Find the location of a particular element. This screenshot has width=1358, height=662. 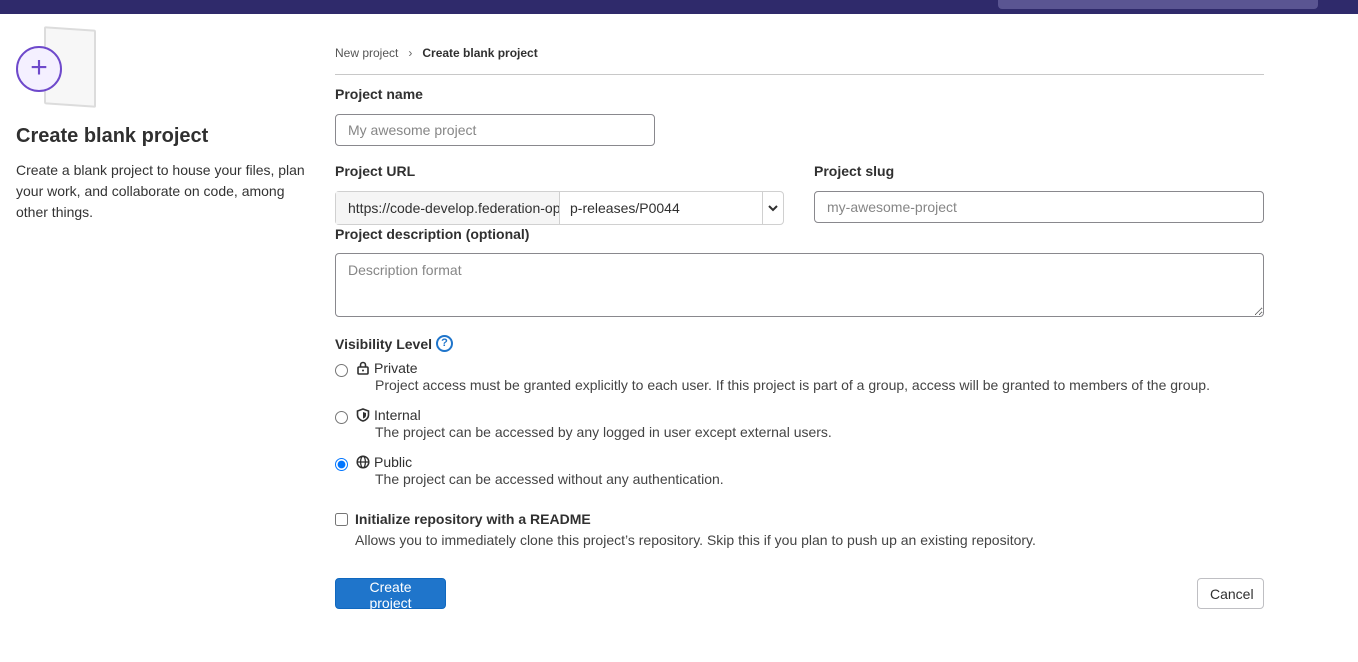

divider is located at coordinates (799, 74).